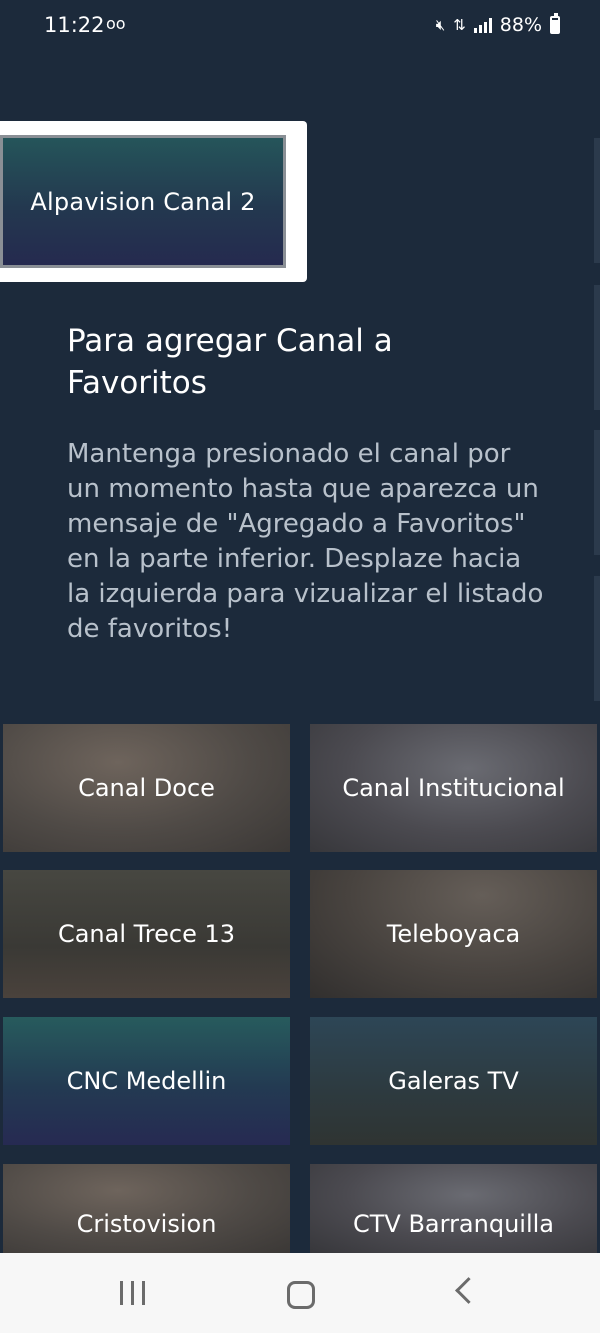  I want to click on signal-icon, so click(482, 25).